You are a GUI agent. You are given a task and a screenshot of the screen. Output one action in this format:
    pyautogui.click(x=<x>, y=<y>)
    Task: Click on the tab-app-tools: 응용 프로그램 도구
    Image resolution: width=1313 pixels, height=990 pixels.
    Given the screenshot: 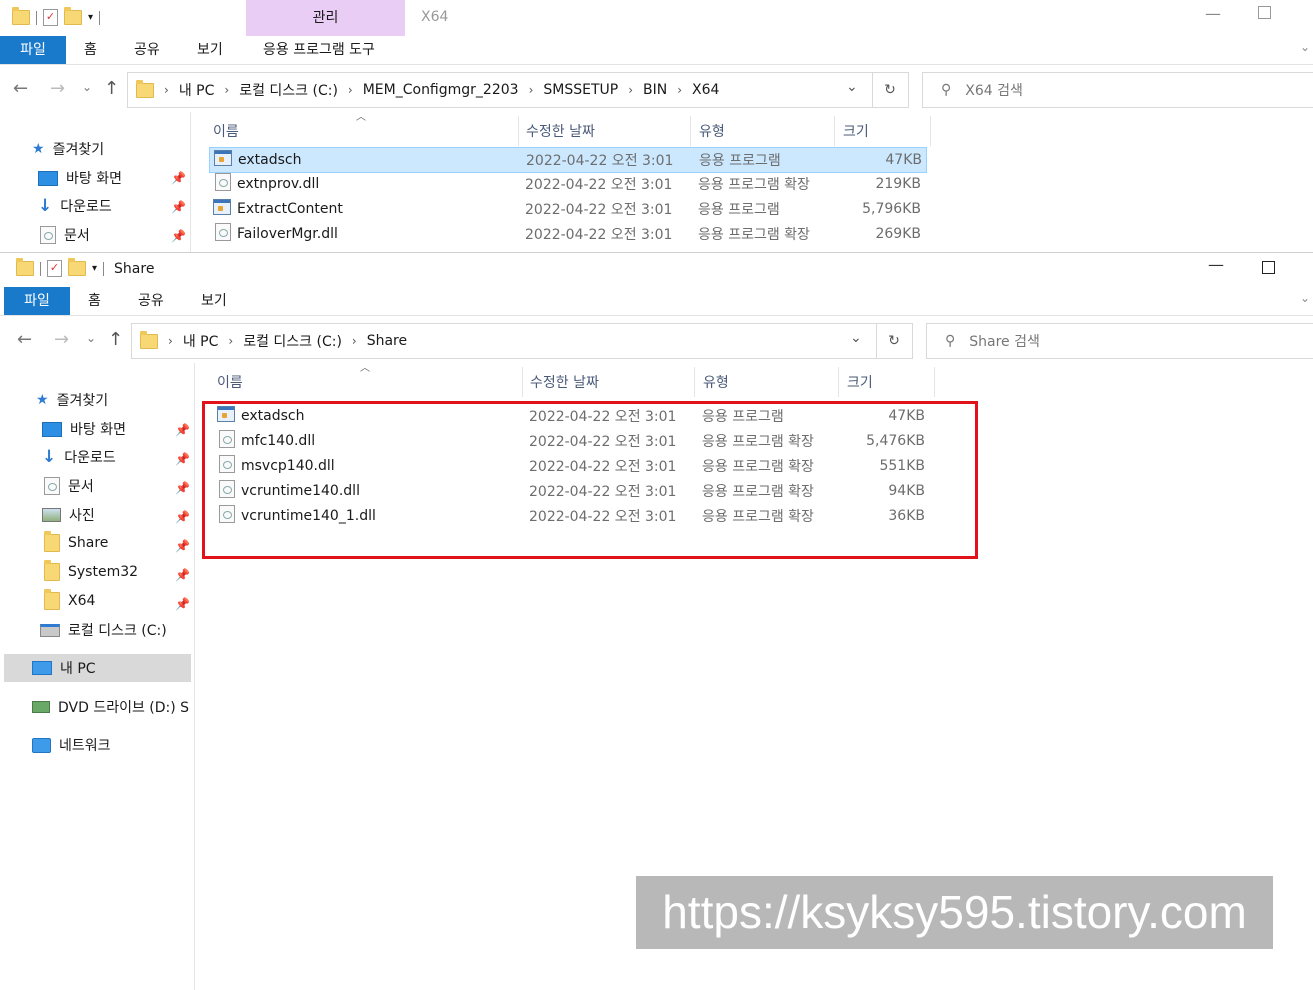 What is the action you would take?
    pyautogui.click(x=319, y=50)
    